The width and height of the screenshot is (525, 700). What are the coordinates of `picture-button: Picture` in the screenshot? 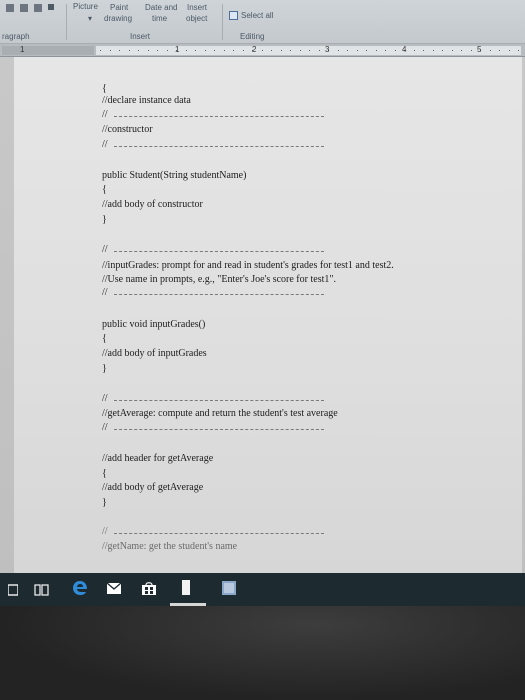 It's located at (85, 6).